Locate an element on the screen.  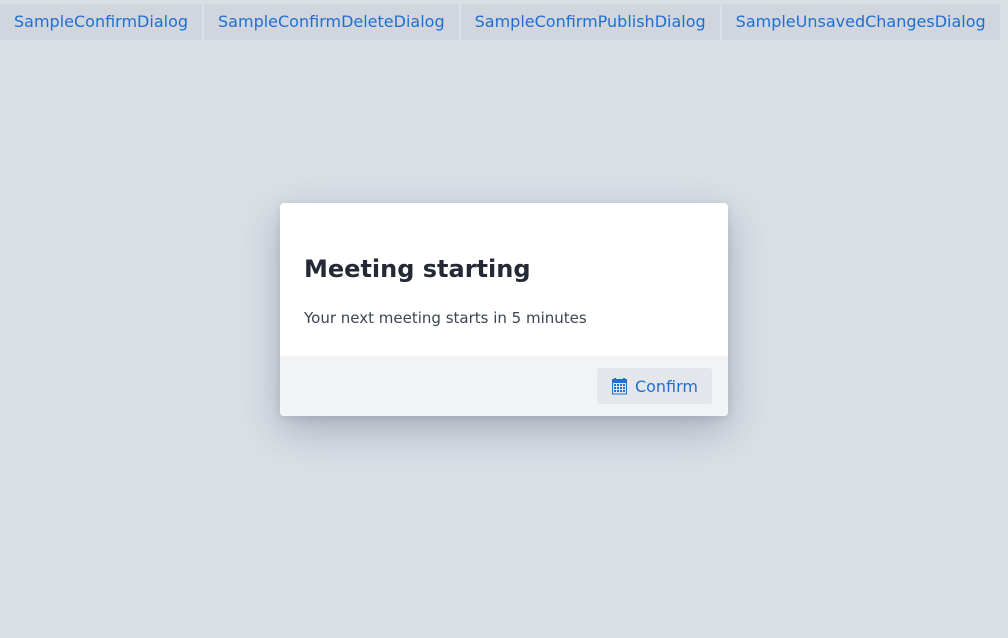
tab-sample-confirm-dialog: SampleConfirmDialog is located at coordinates (101, 22).